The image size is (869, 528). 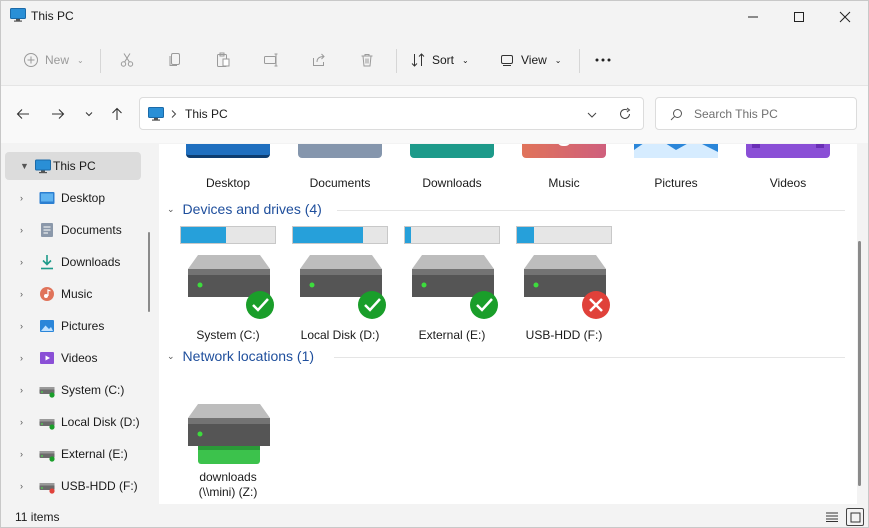 I want to click on more-icon, so click(x=603, y=60).